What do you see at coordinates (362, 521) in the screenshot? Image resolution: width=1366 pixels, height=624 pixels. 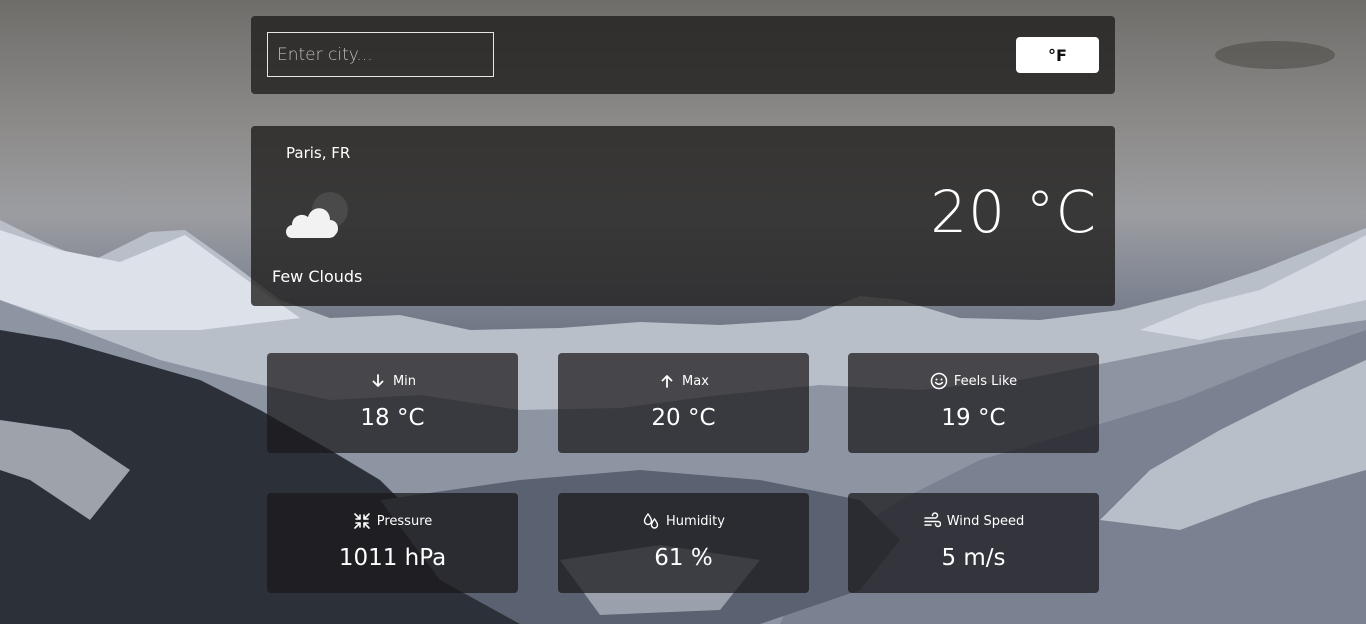 I see `compress-icon` at bounding box center [362, 521].